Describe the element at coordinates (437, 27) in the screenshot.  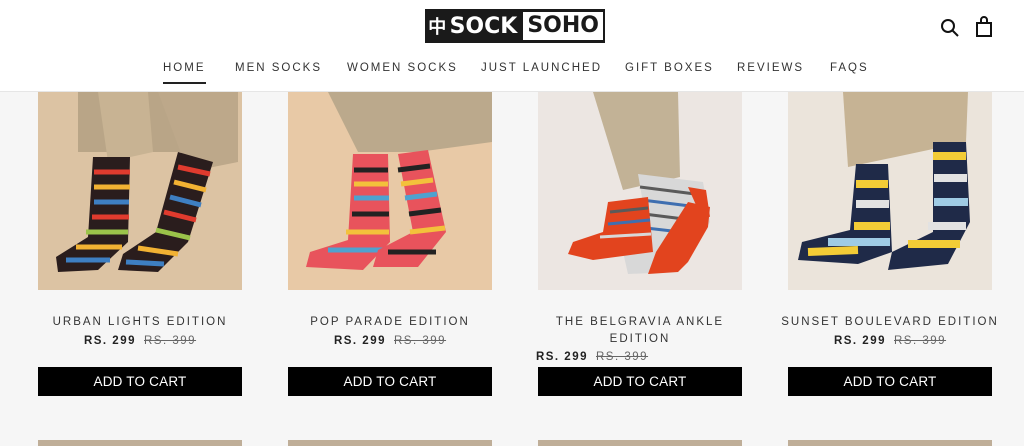
I see `logo-mark: 中` at that location.